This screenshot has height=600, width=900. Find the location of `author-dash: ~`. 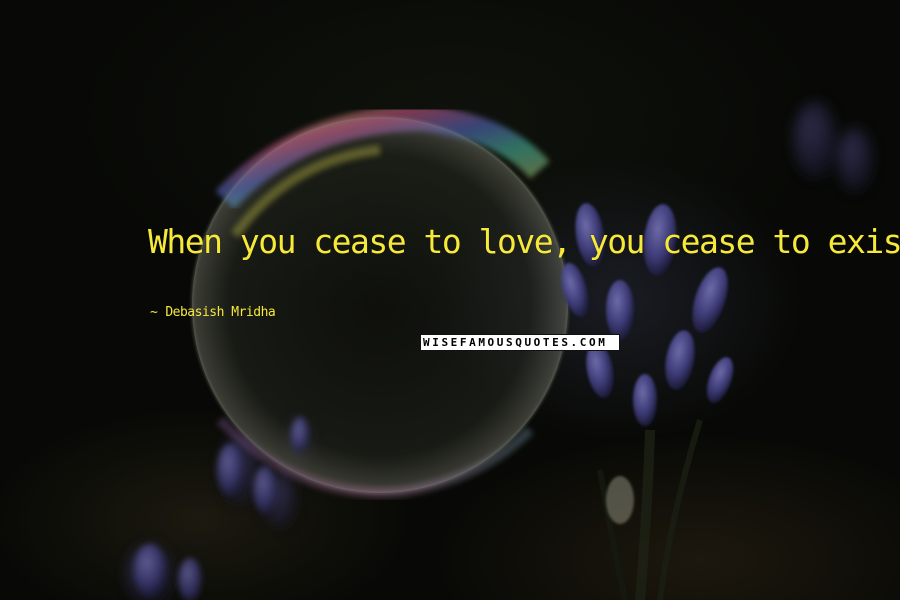

author-dash: ~ is located at coordinates (154, 312).